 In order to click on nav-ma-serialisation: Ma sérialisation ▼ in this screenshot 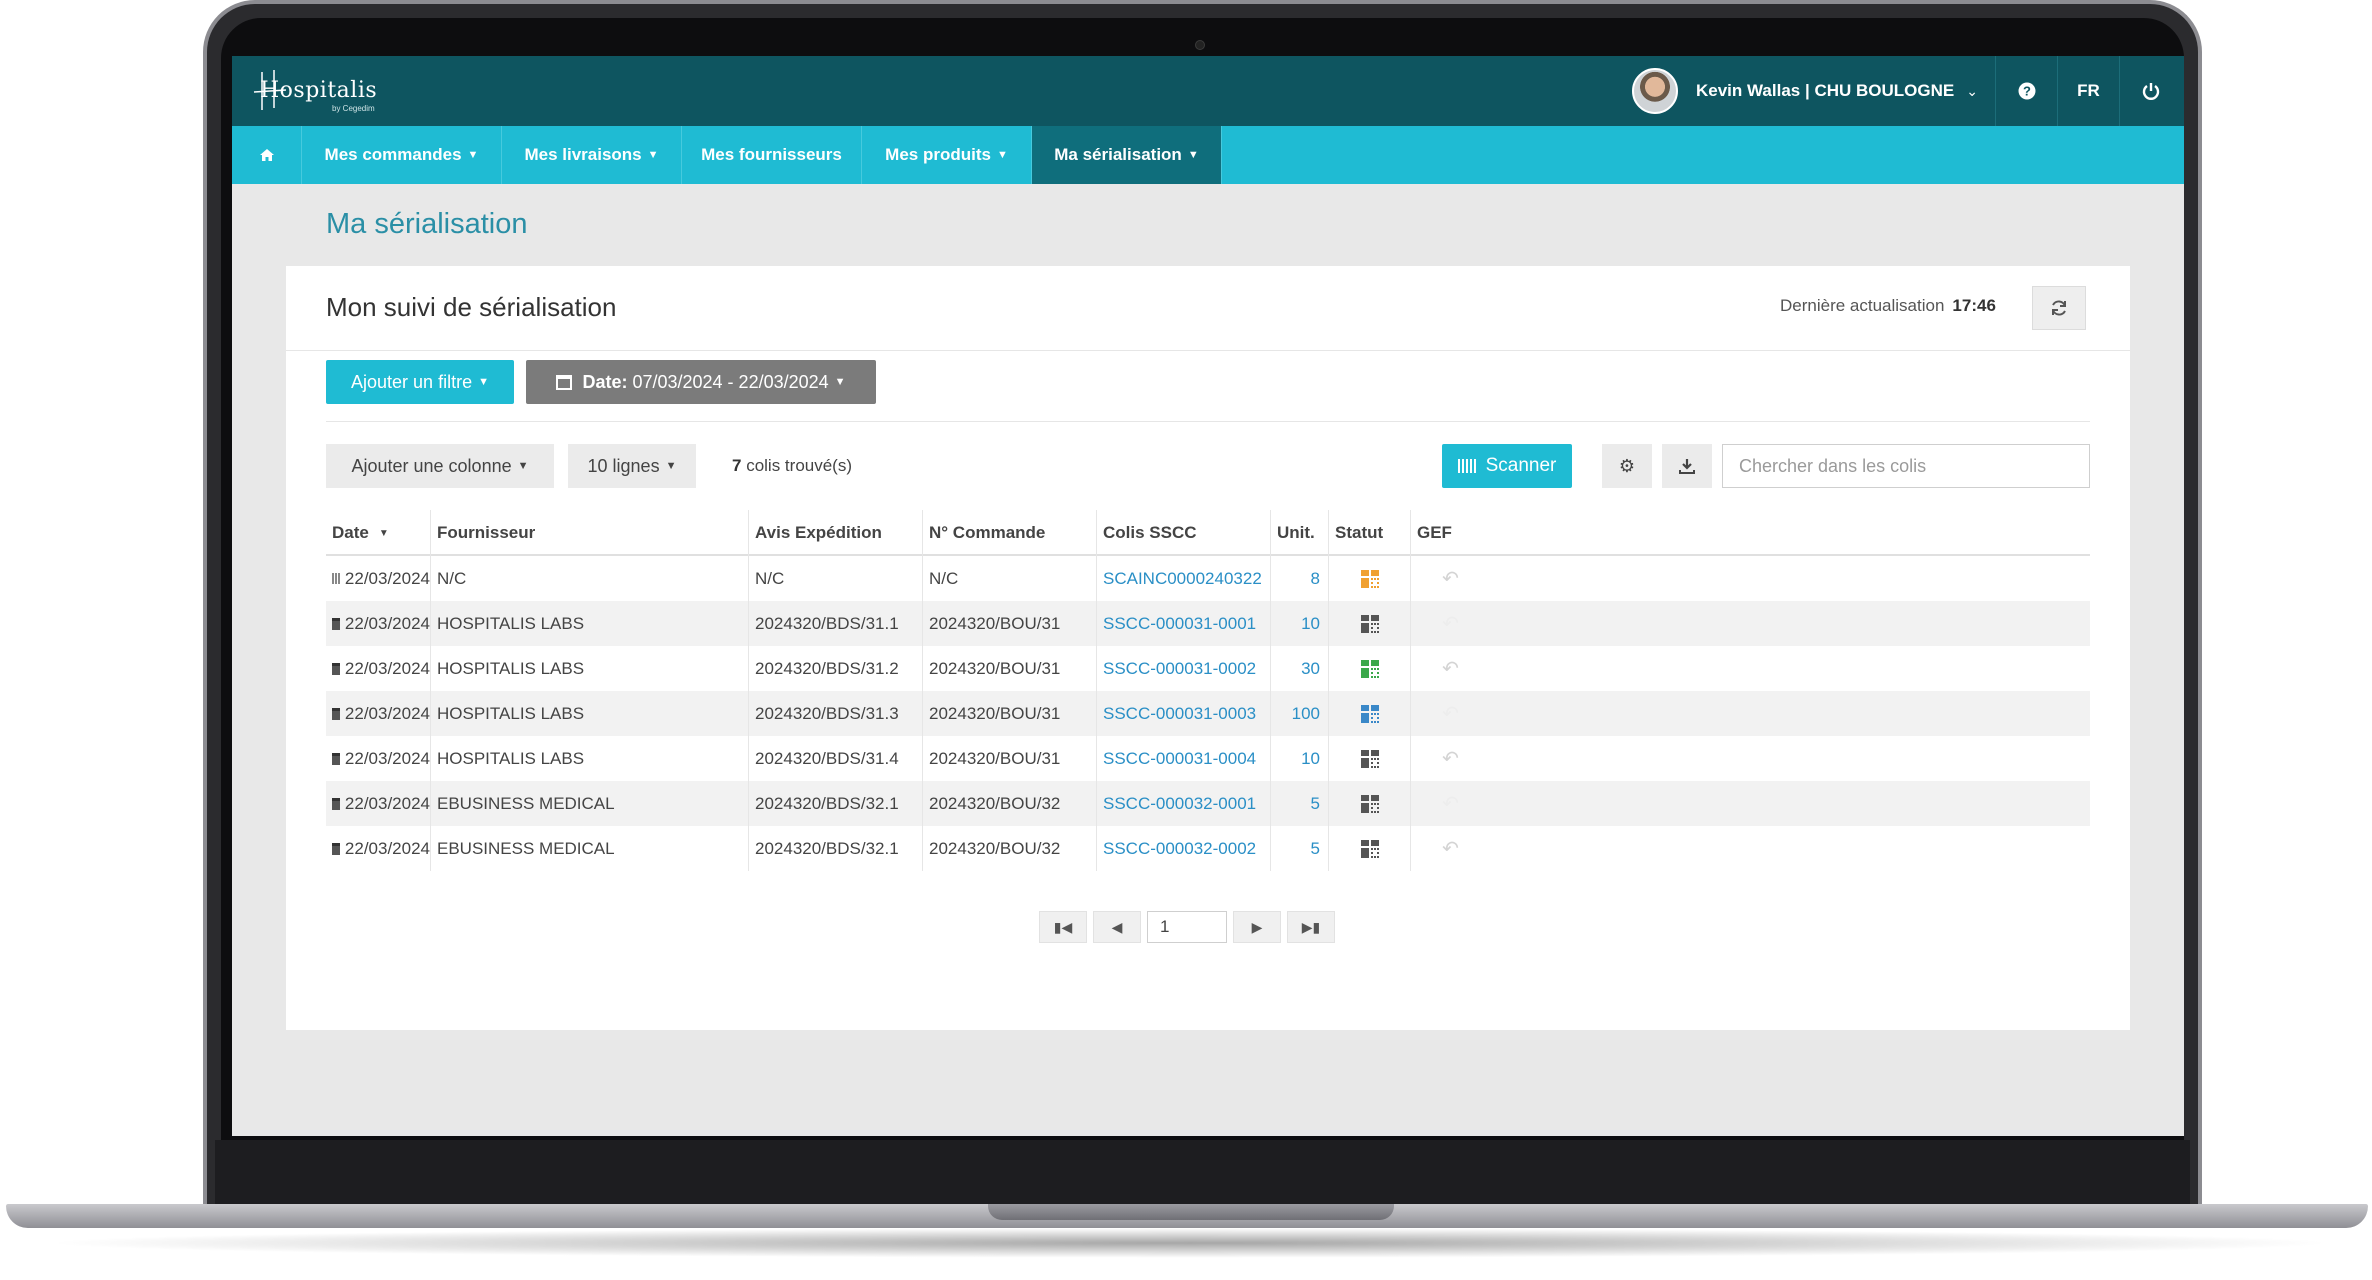, I will do `click(1127, 155)`.